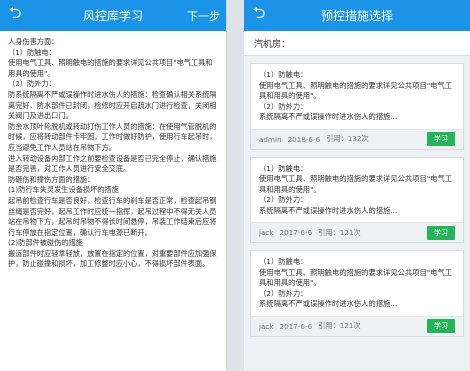  I want to click on content-line: （2）防外力：, so click(32, 84).